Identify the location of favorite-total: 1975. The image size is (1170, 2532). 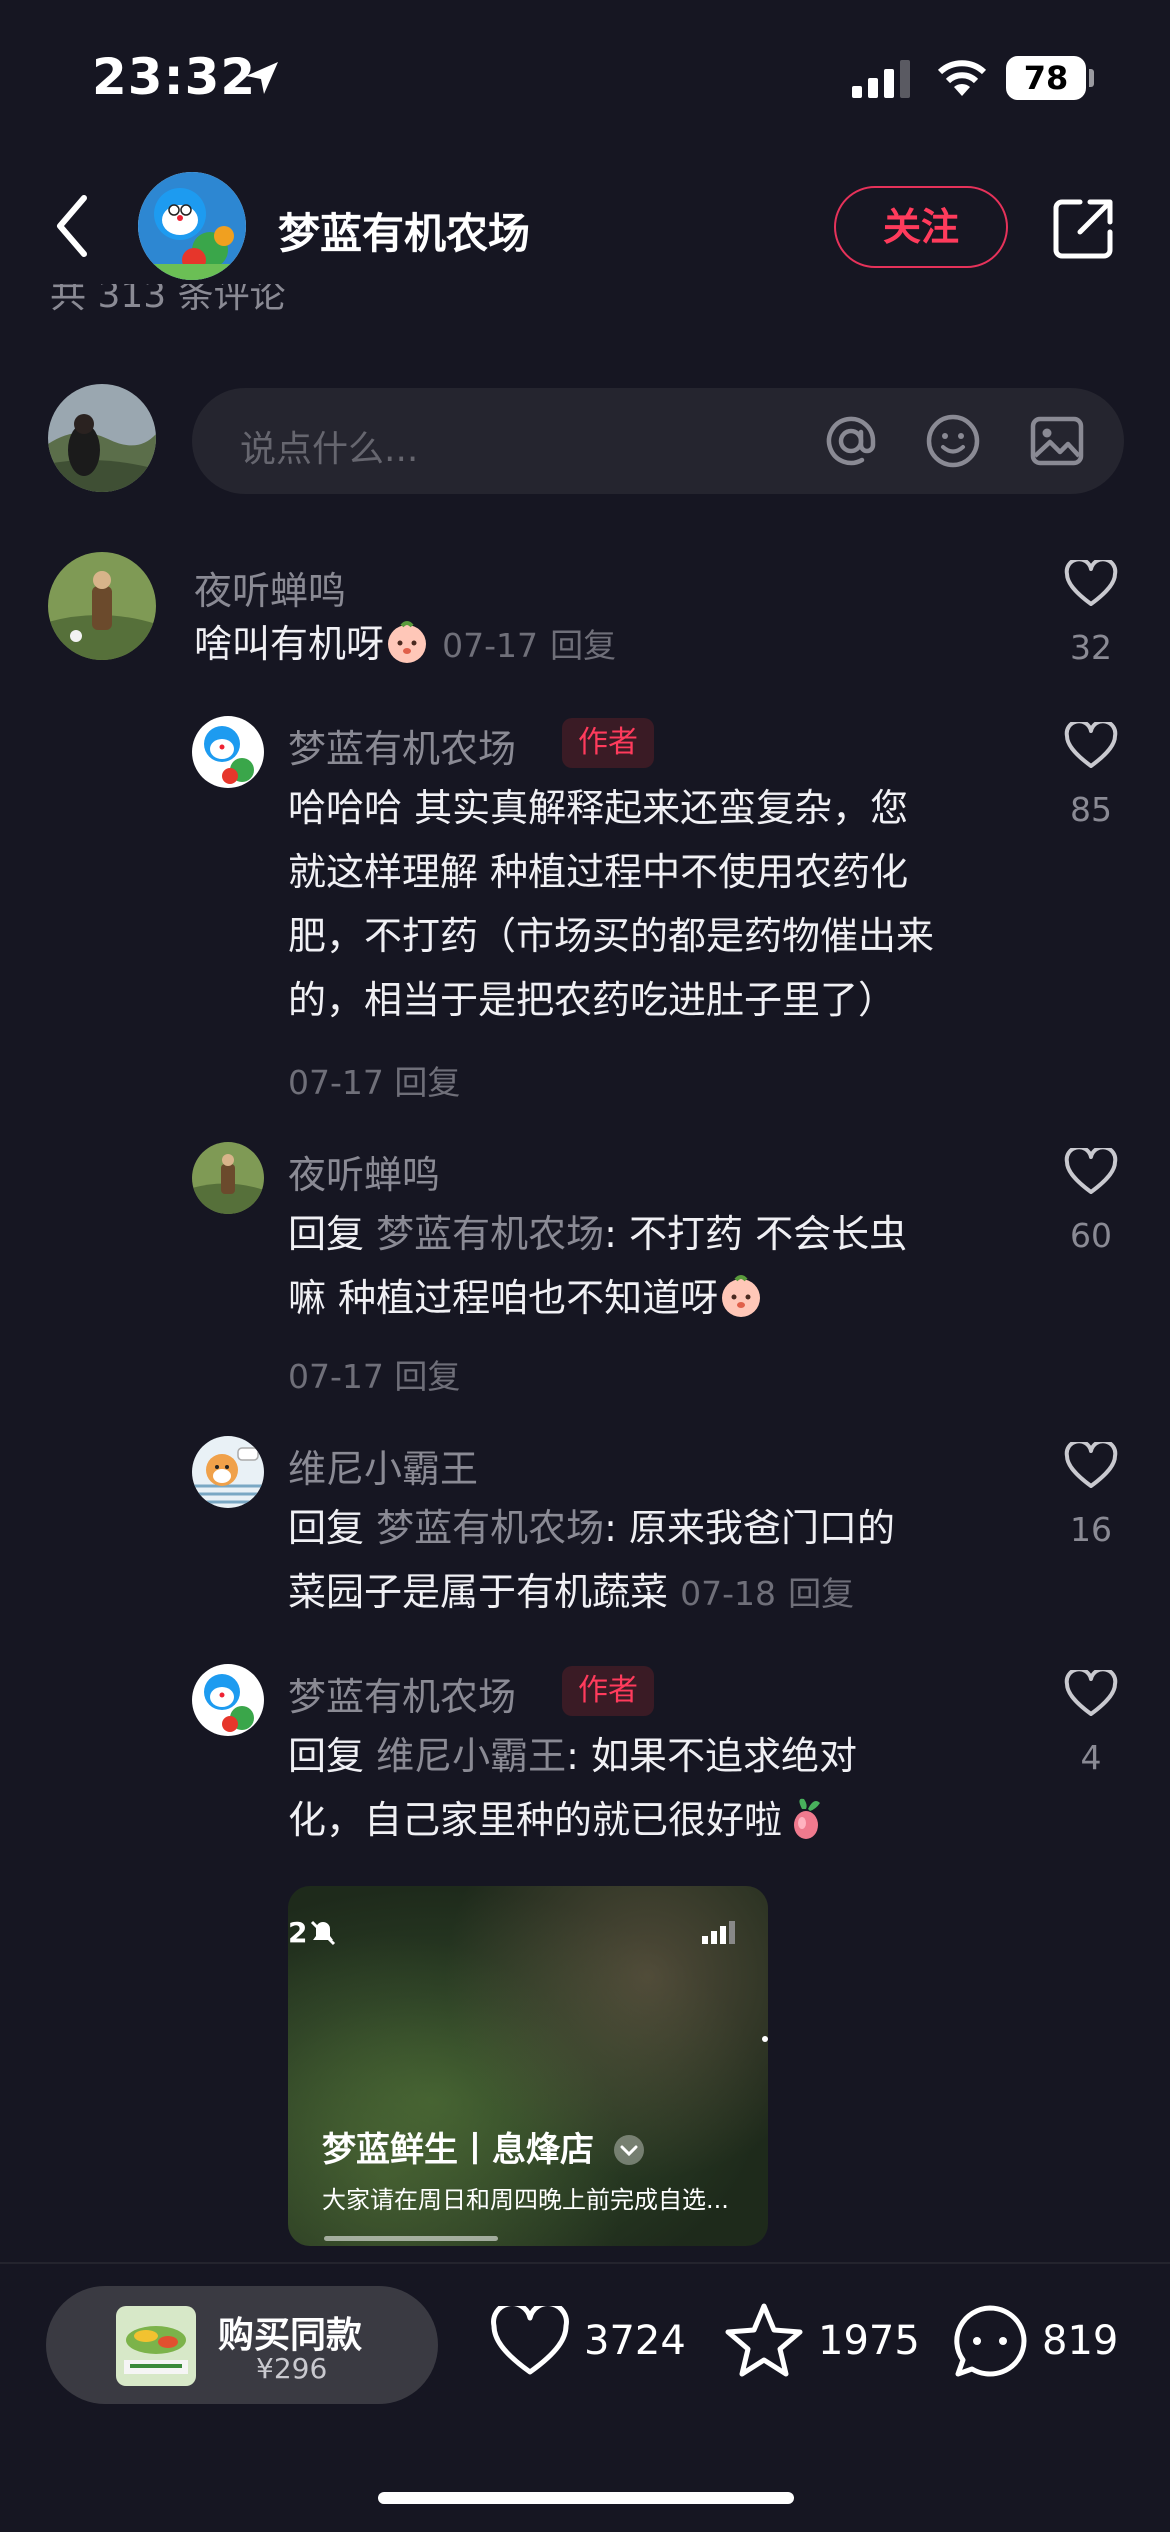
(869, 2341).